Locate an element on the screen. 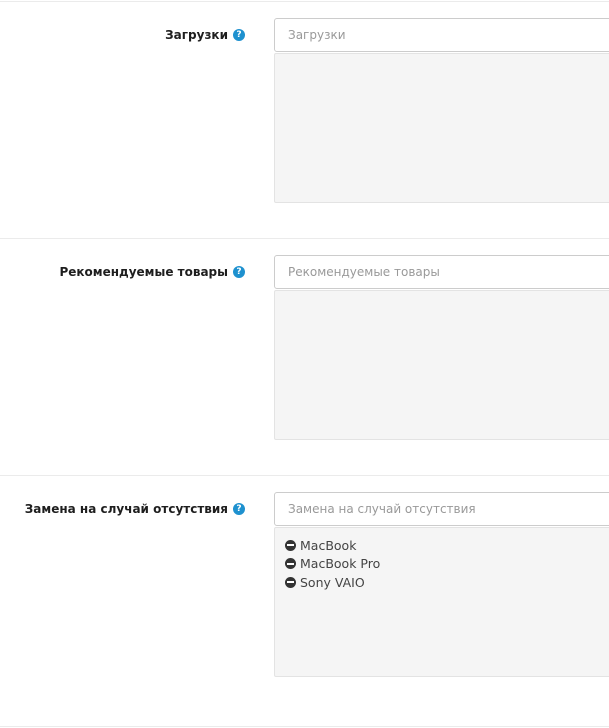  substitutes-label: Замена на случай отсутствия is located at coordinates (126, 509).